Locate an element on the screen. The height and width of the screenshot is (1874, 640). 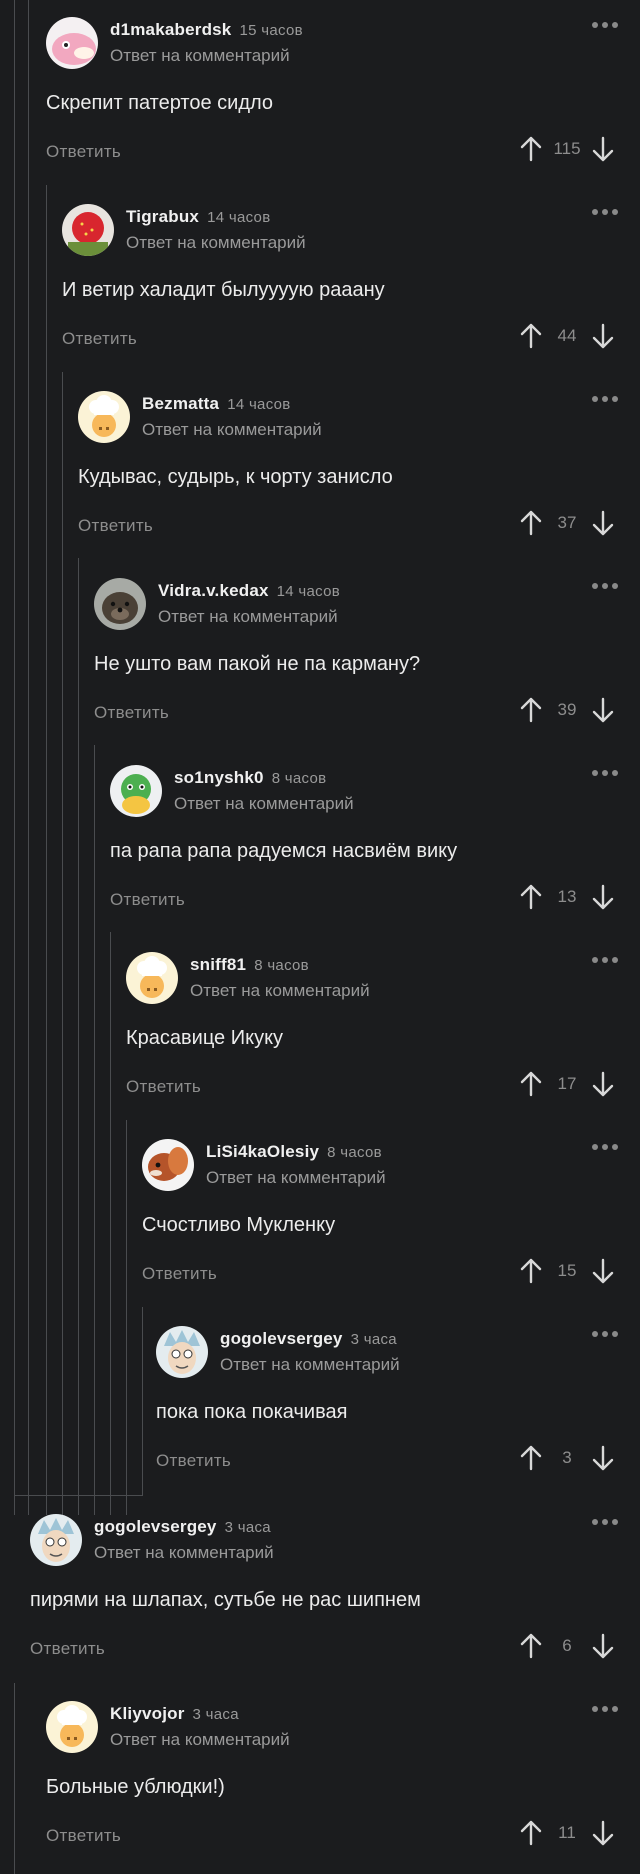
dragon-avatar is located at coordinates (136, 791).